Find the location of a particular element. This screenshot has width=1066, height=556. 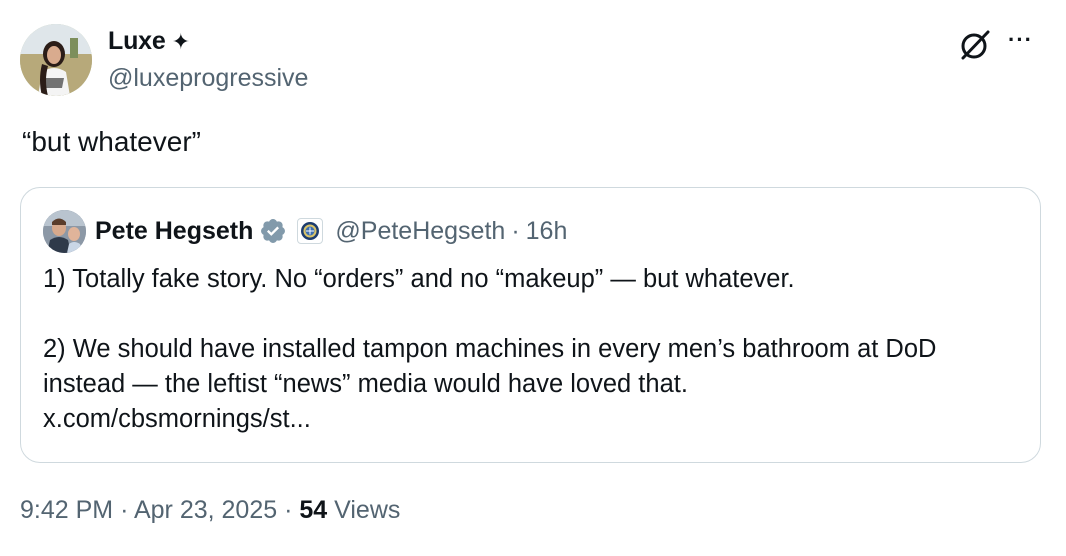

tweet-meta: 9:42 PM · Apr 23, 2025 · 54 Views is located at coordinates (210, 510).